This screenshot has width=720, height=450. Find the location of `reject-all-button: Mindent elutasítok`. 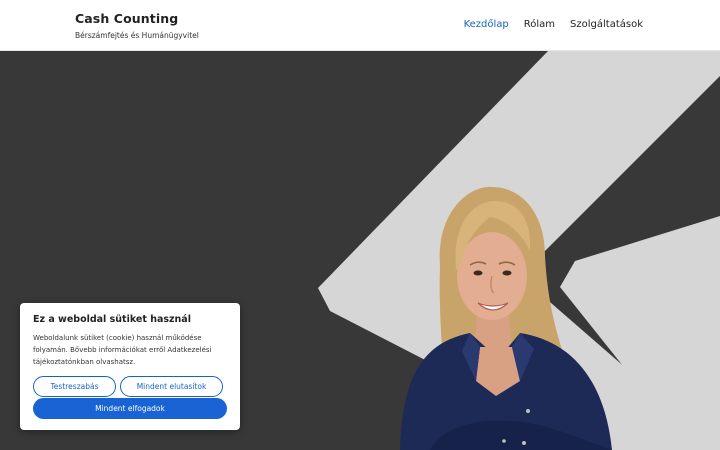

reject-all-button: Mindent elutasítok is located at coordinates (171, 386).